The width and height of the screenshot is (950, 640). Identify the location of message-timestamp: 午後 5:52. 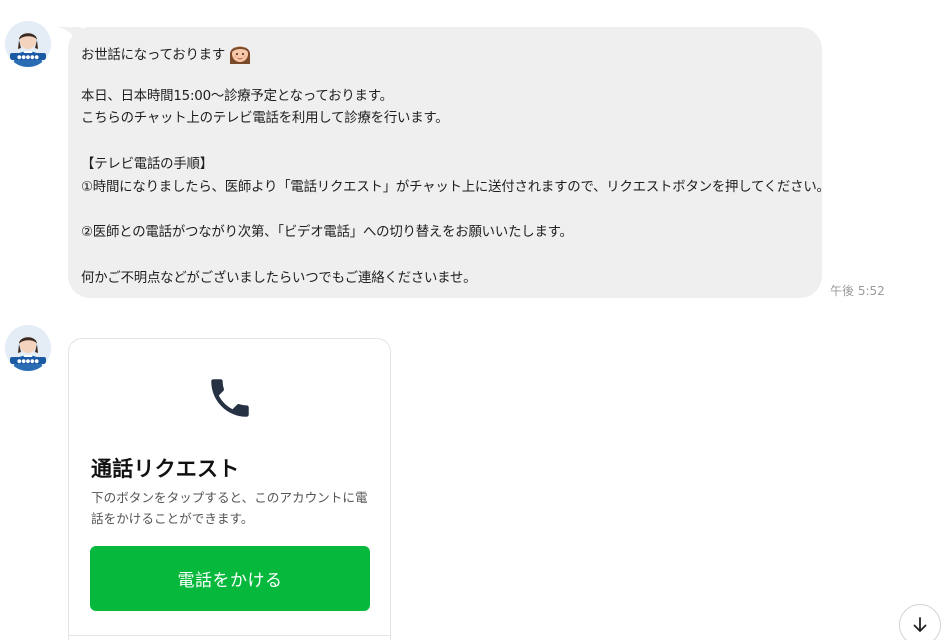
(857, 291).